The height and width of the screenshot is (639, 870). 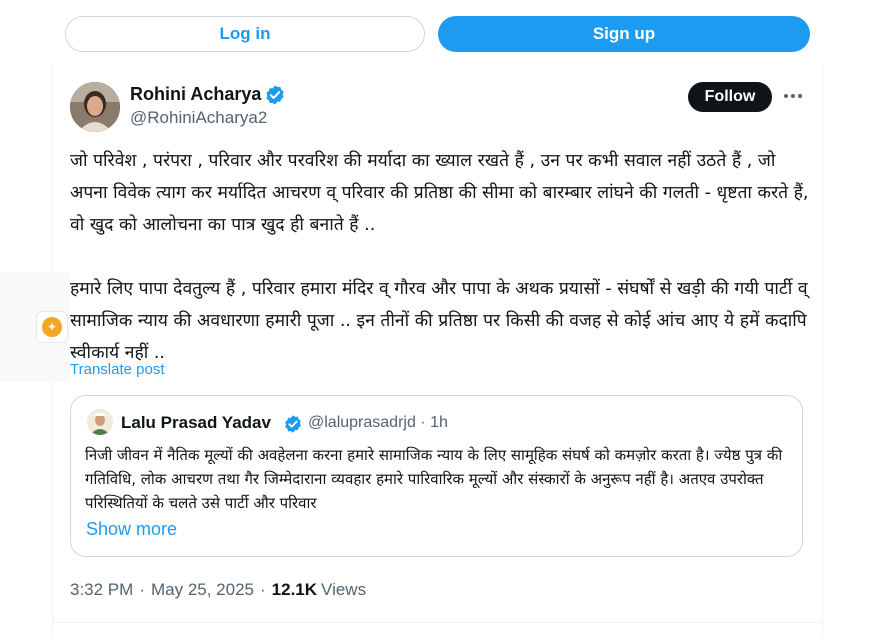 I want to click on divider, so click(x=437, y=622).